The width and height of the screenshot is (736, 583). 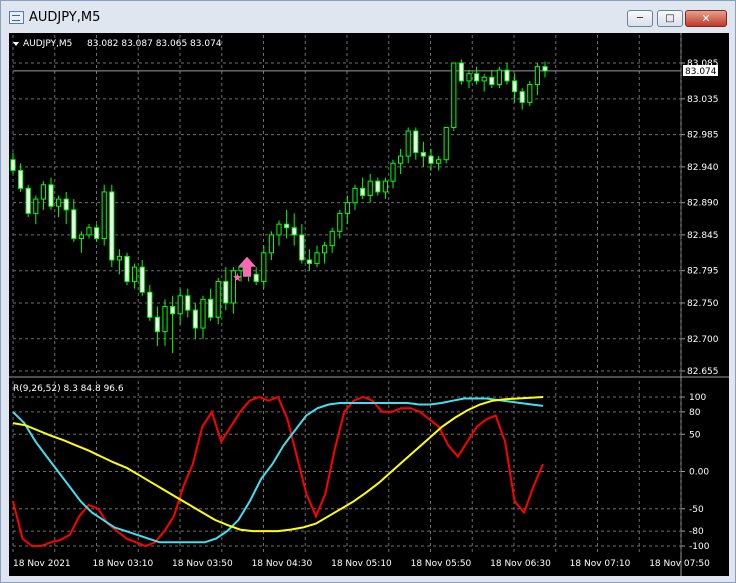 I want to click on time-axis-label: 18 Nov 05:10, so click(x=361, y=564).